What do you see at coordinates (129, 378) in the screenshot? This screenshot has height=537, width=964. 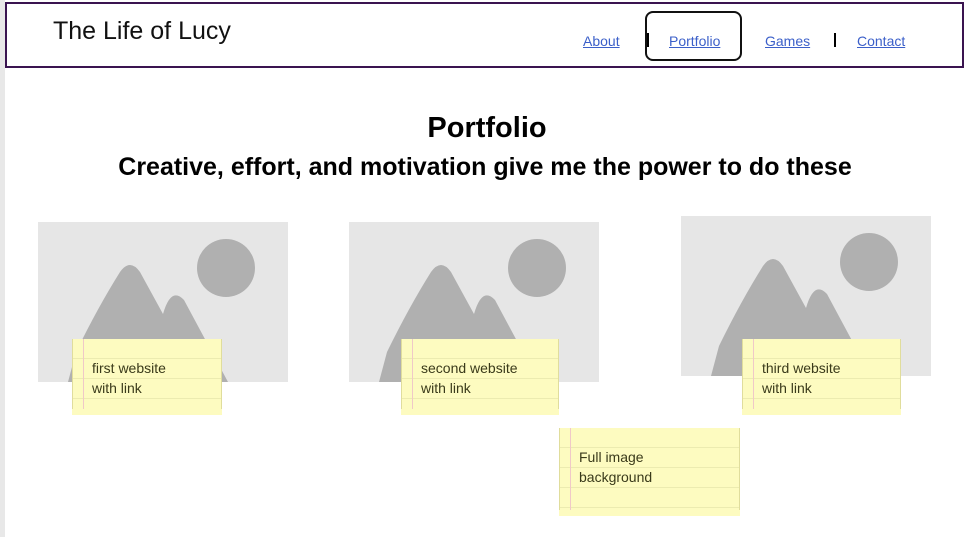 I see `portfolio-note-text: first website with link` at bounding box center [129, 378].